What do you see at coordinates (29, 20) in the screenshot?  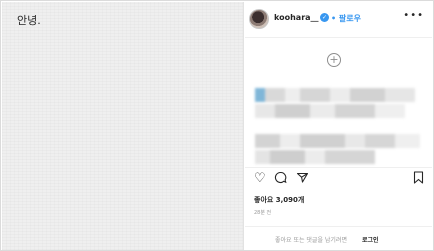 I see `image-caption: 안녕.` at bounding box center [29, 20].